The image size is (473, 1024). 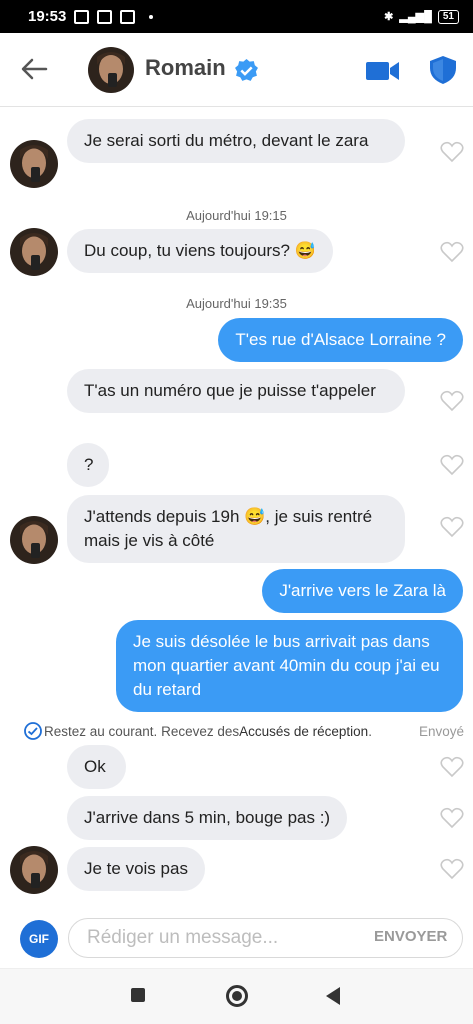 I want to click on sent-status: Envoyé, so click(x=441, y=731).